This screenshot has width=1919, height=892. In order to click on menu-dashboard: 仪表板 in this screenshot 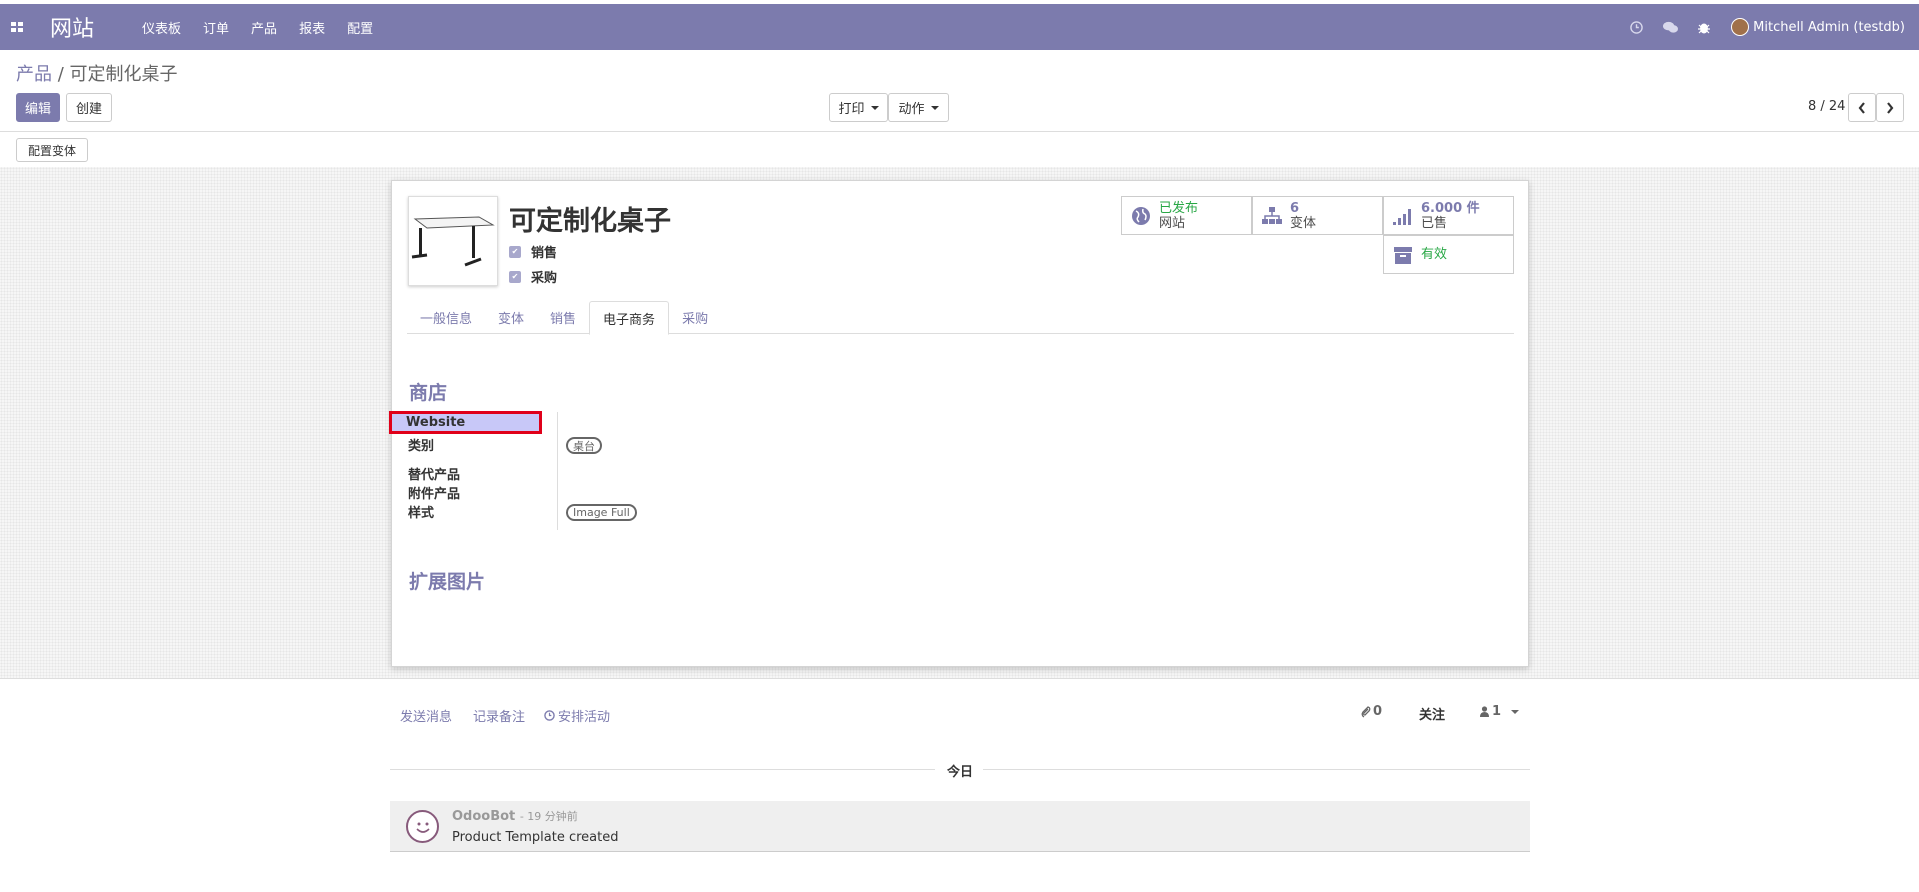, I will do `click(161, 27)`.